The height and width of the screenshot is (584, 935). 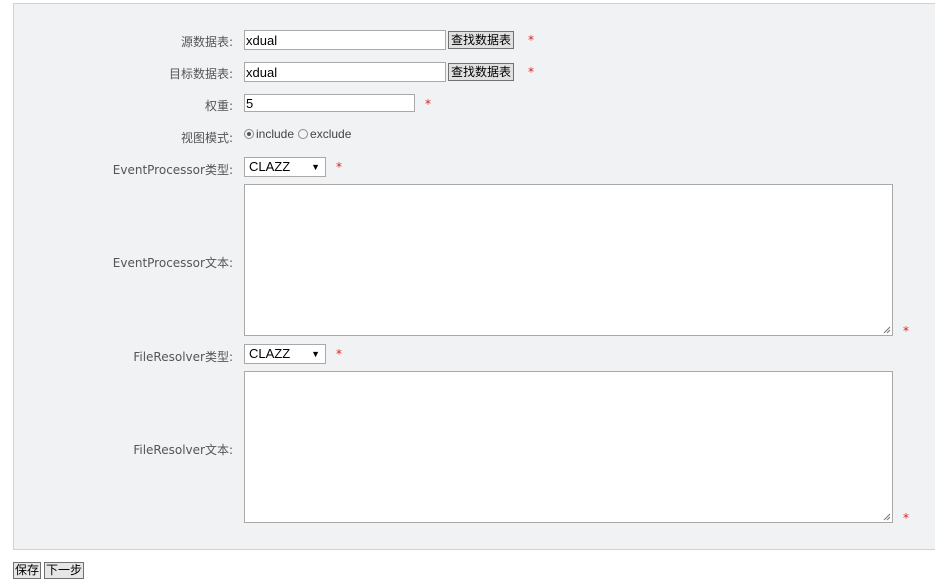 I want to click on file-resolver-type-label: FileResolver类型:, so click(x=183, y=357).